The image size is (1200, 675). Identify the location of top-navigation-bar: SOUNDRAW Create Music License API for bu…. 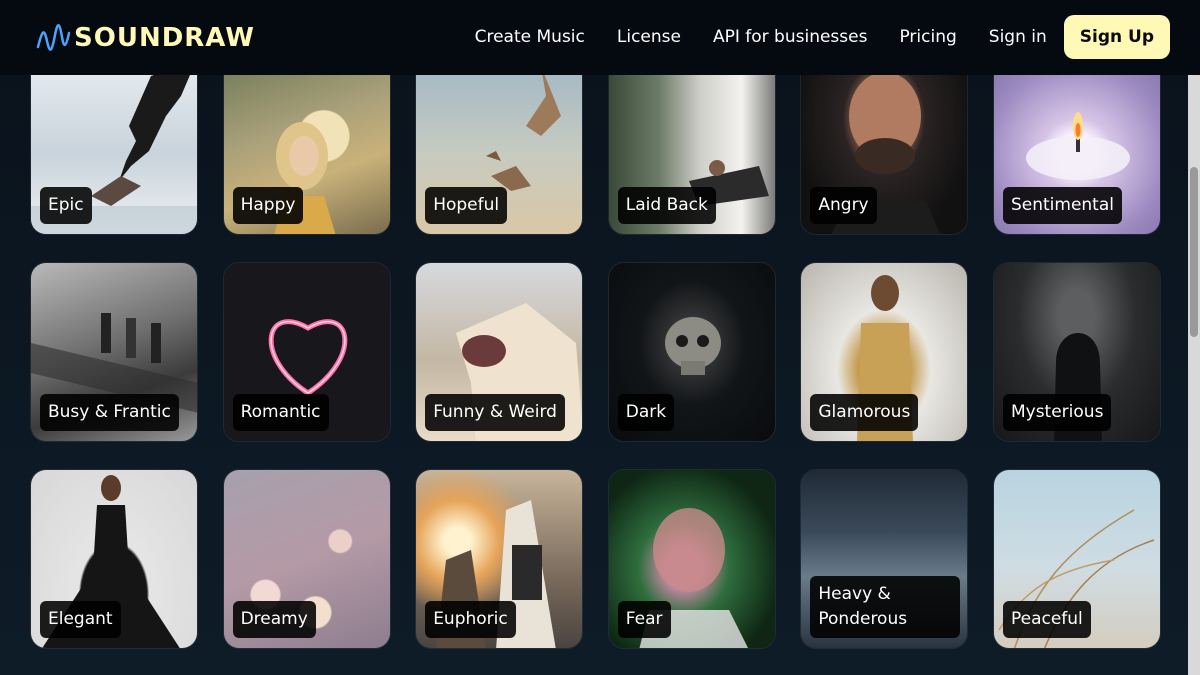
(600, 37).